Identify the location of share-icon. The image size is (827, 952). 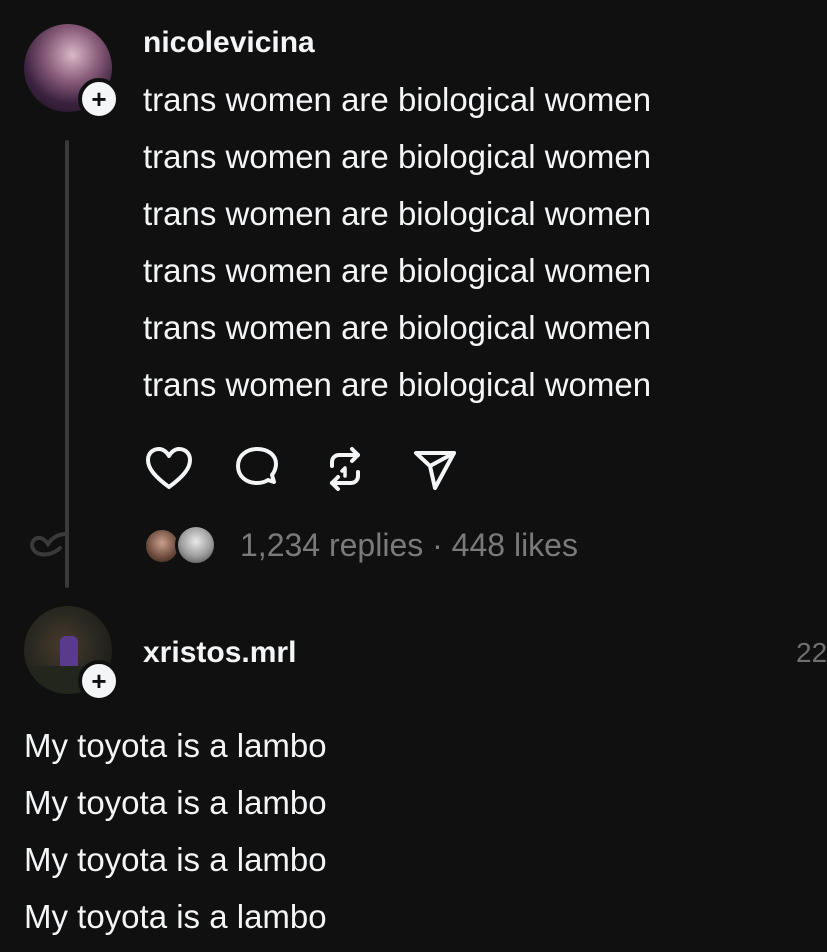
(435, 469).